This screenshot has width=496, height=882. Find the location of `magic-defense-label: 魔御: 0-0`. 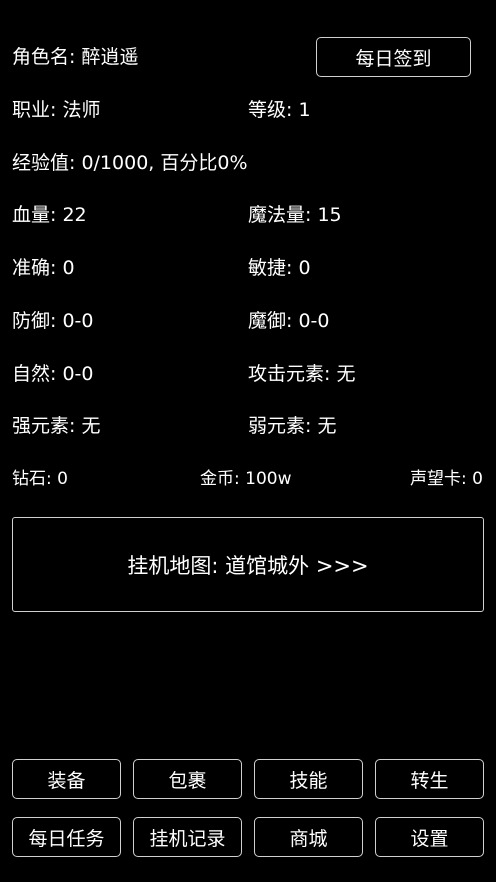

magic-defense-label: 魔御: 0-0 is located at coordinates (289, 321).